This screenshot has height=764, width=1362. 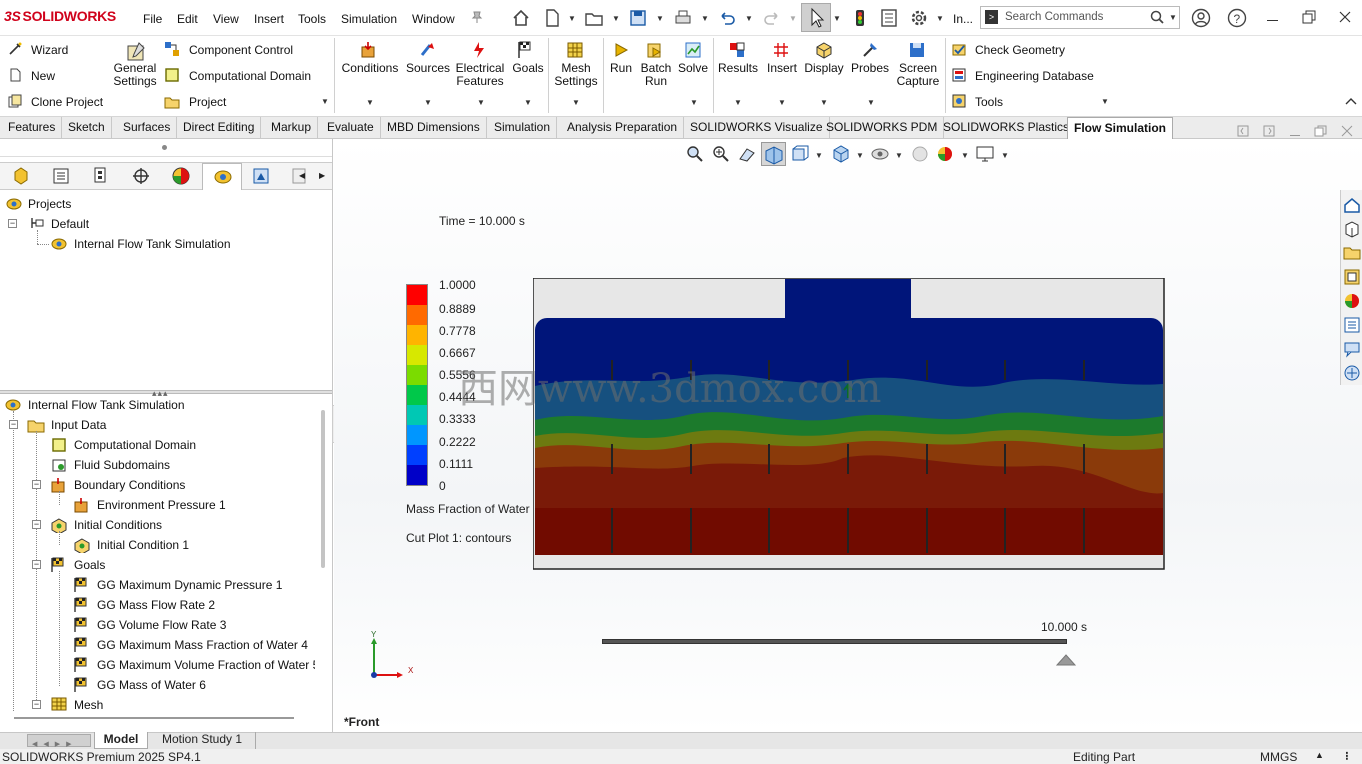 I want to click on tree-goal-item: GG Mass of Water 6, so click(x=151, y=685).